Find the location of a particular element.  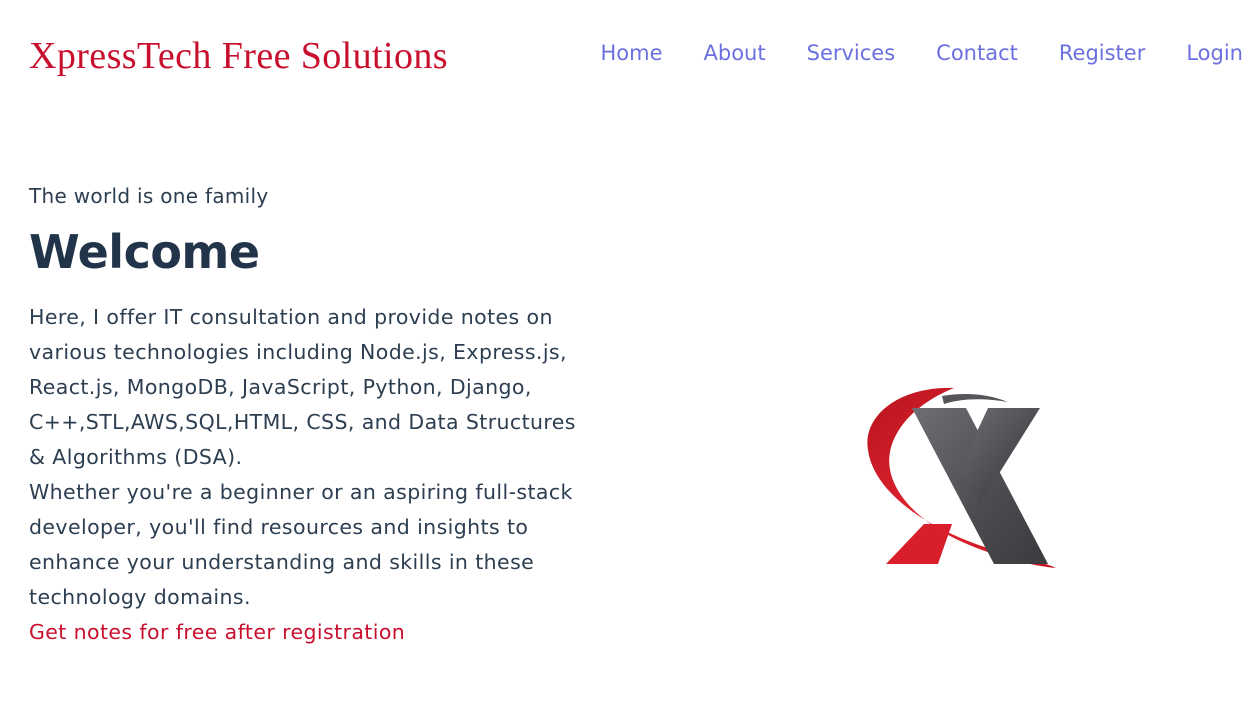

nav-link-contact: Contact is located at coordinates (977, 53).